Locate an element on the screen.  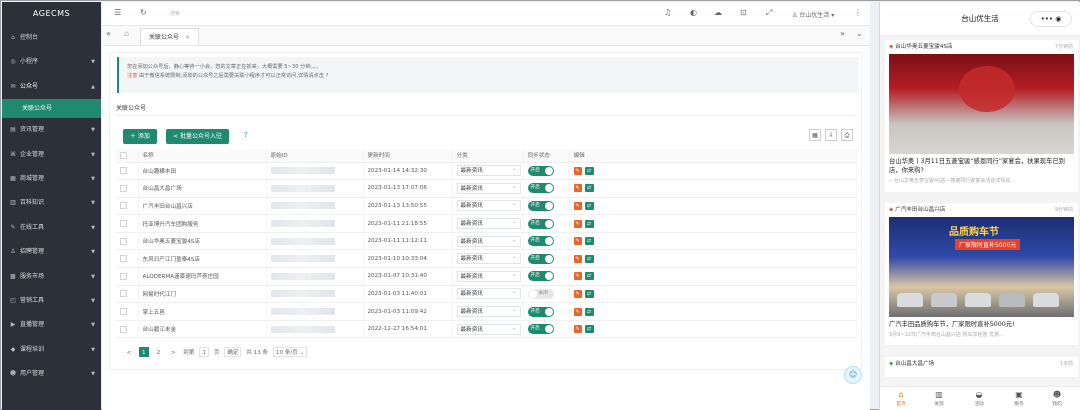
page-1: 1 is located at coordinates (143, 352).